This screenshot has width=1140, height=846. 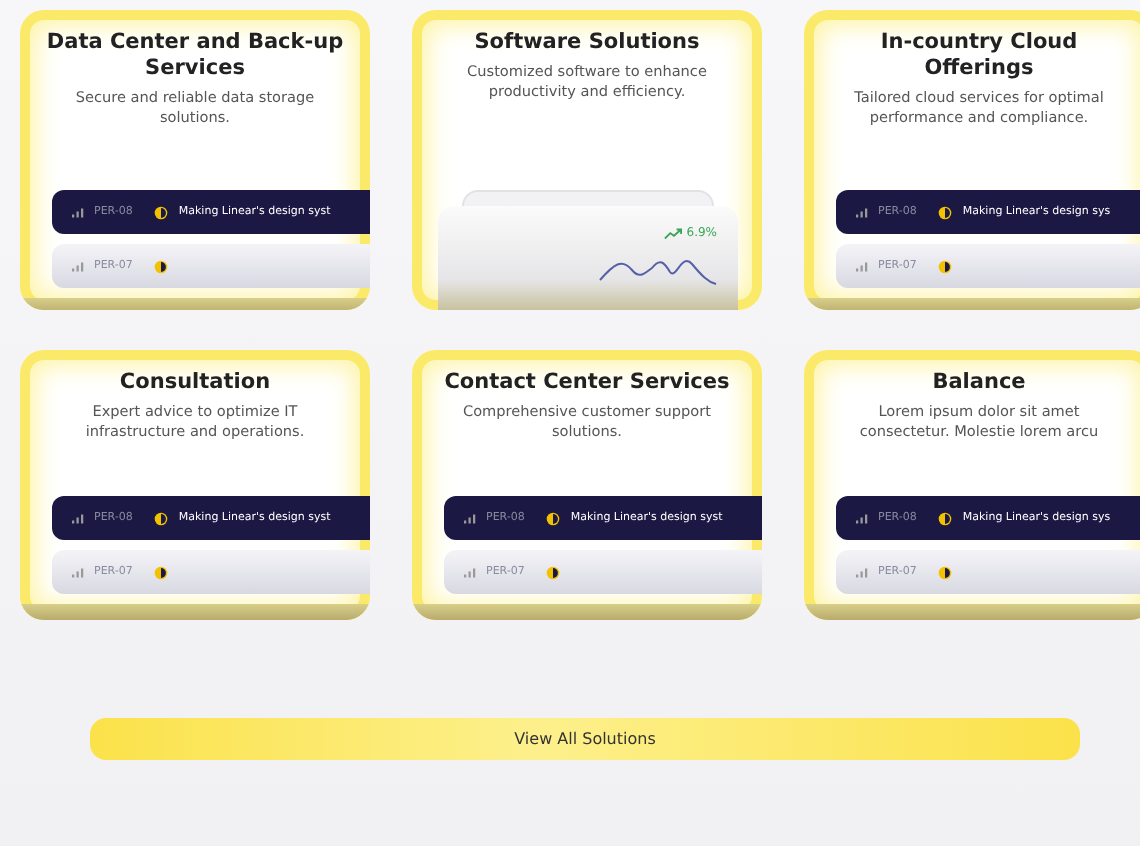 I want to click on card-title: Contact Center Services, so click(x=587, y=383).